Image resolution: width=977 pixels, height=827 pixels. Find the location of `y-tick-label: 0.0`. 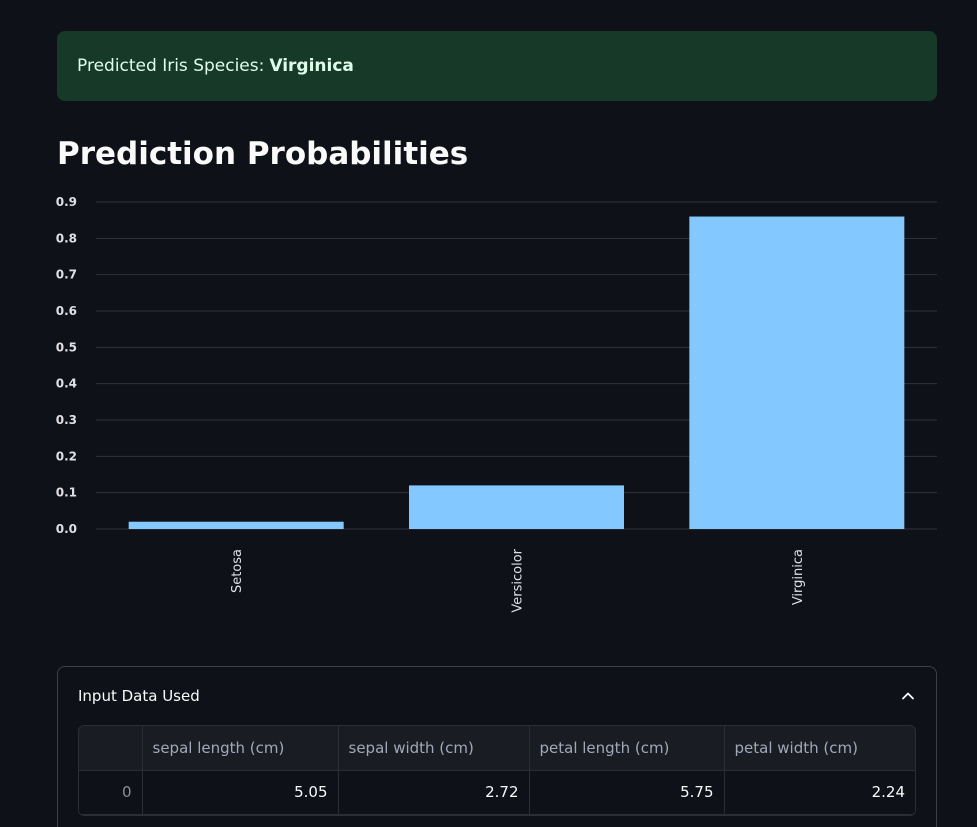

y-tick-label: 0.0 is located at coordinates (66, 529).